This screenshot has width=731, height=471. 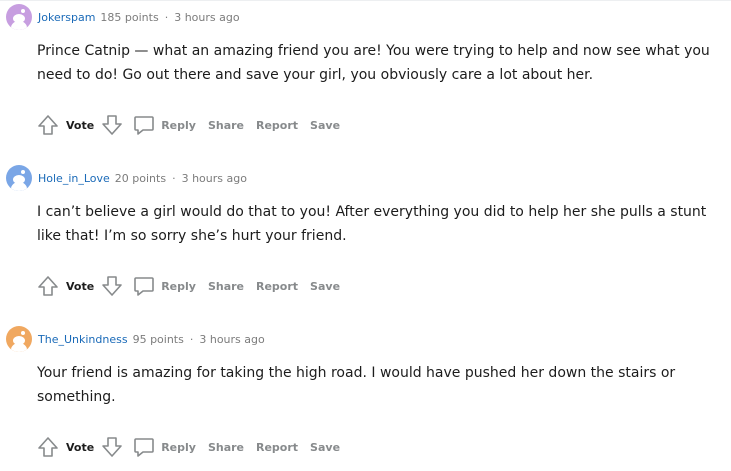 What do you see at coordinates (74, 178) in the screenshot?
I see `username-link: Hole_in_Love` at bounding box center [74, 178].